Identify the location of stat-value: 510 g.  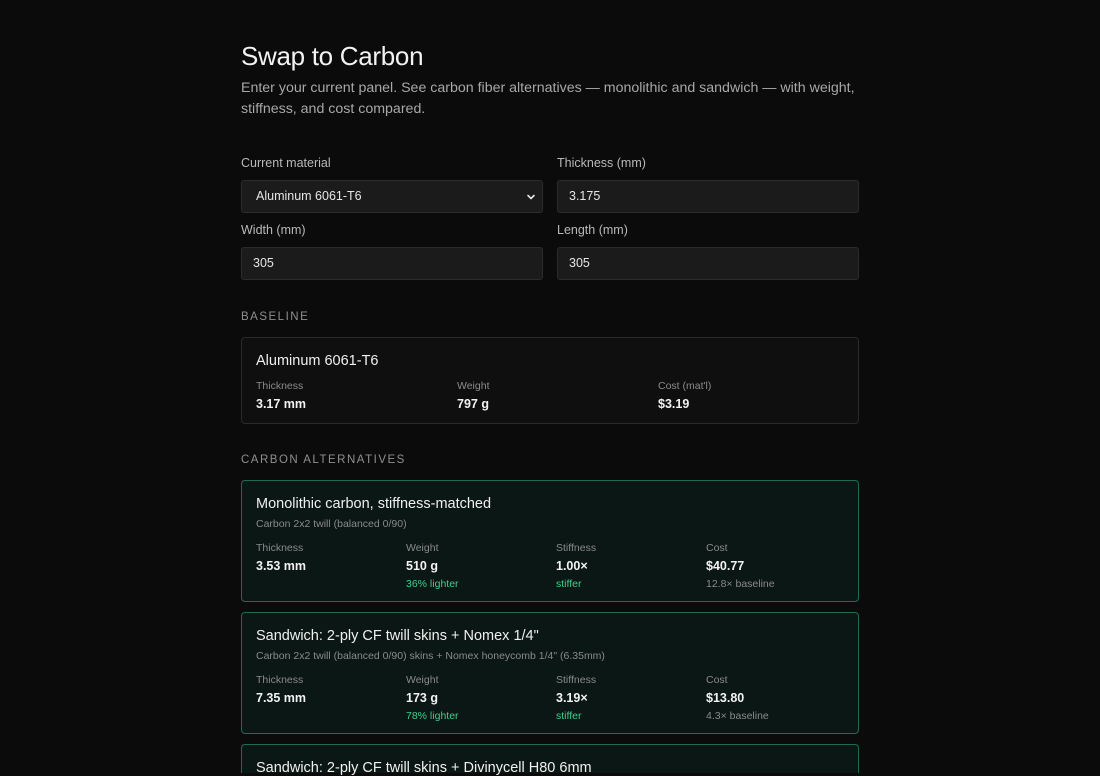
(422, 566).